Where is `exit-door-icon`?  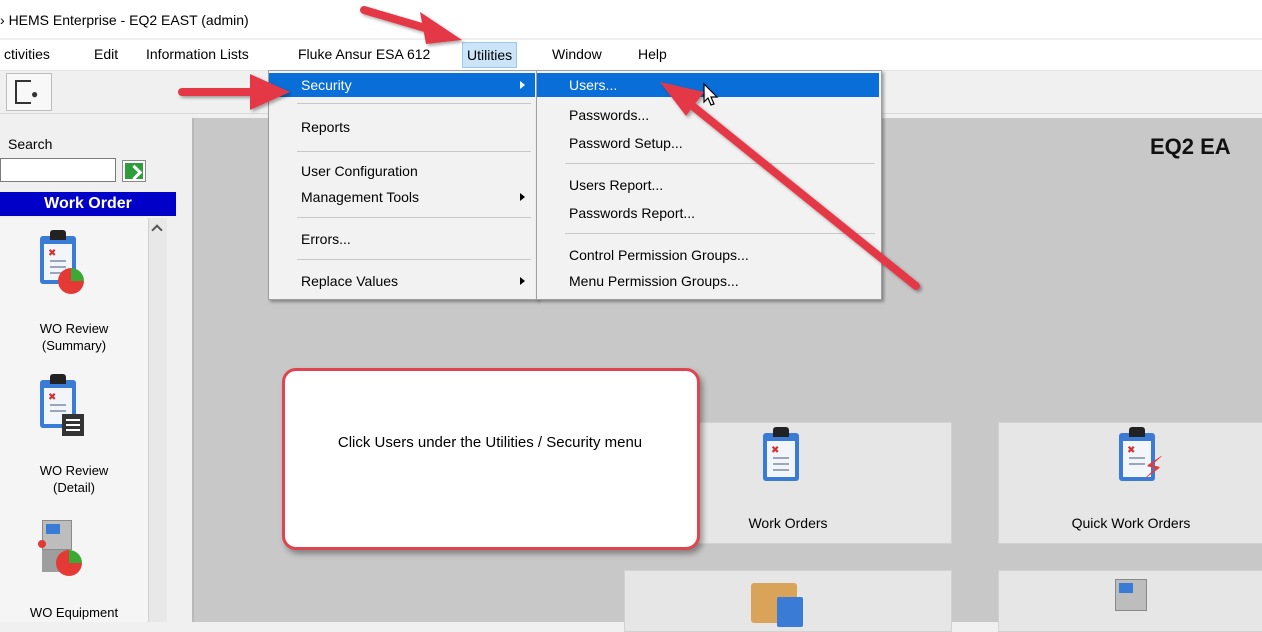 exit-door-icon is located at coordinates (23, 92).